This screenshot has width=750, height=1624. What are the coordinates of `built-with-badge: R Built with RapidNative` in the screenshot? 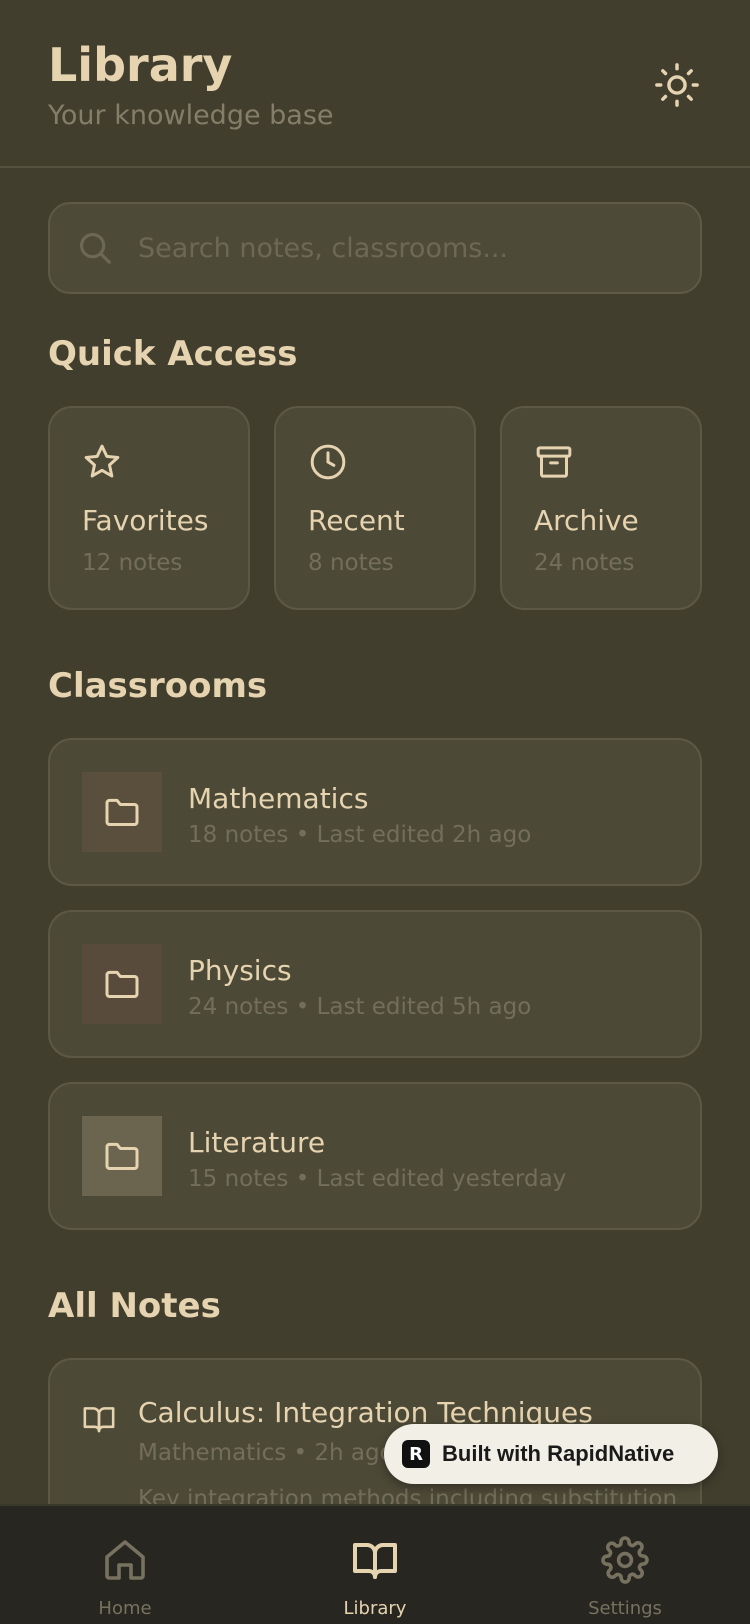 It's located at (551, 1454).